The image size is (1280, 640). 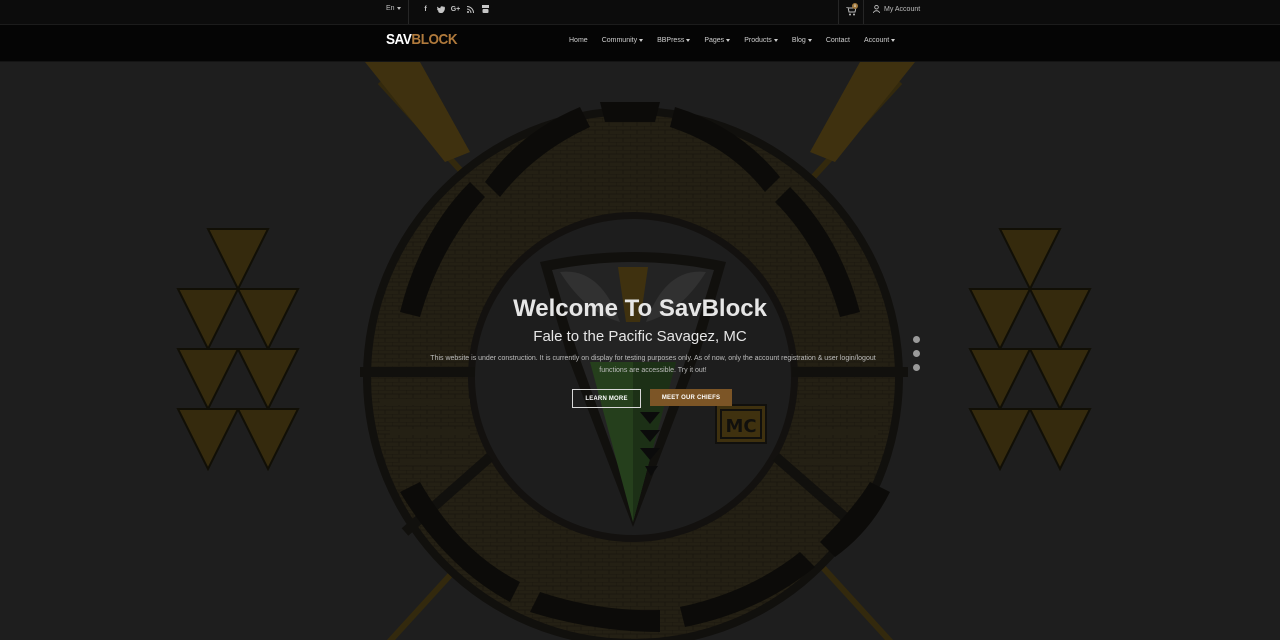 I want to click on cart-button: 0, so click(x=852, y=10).